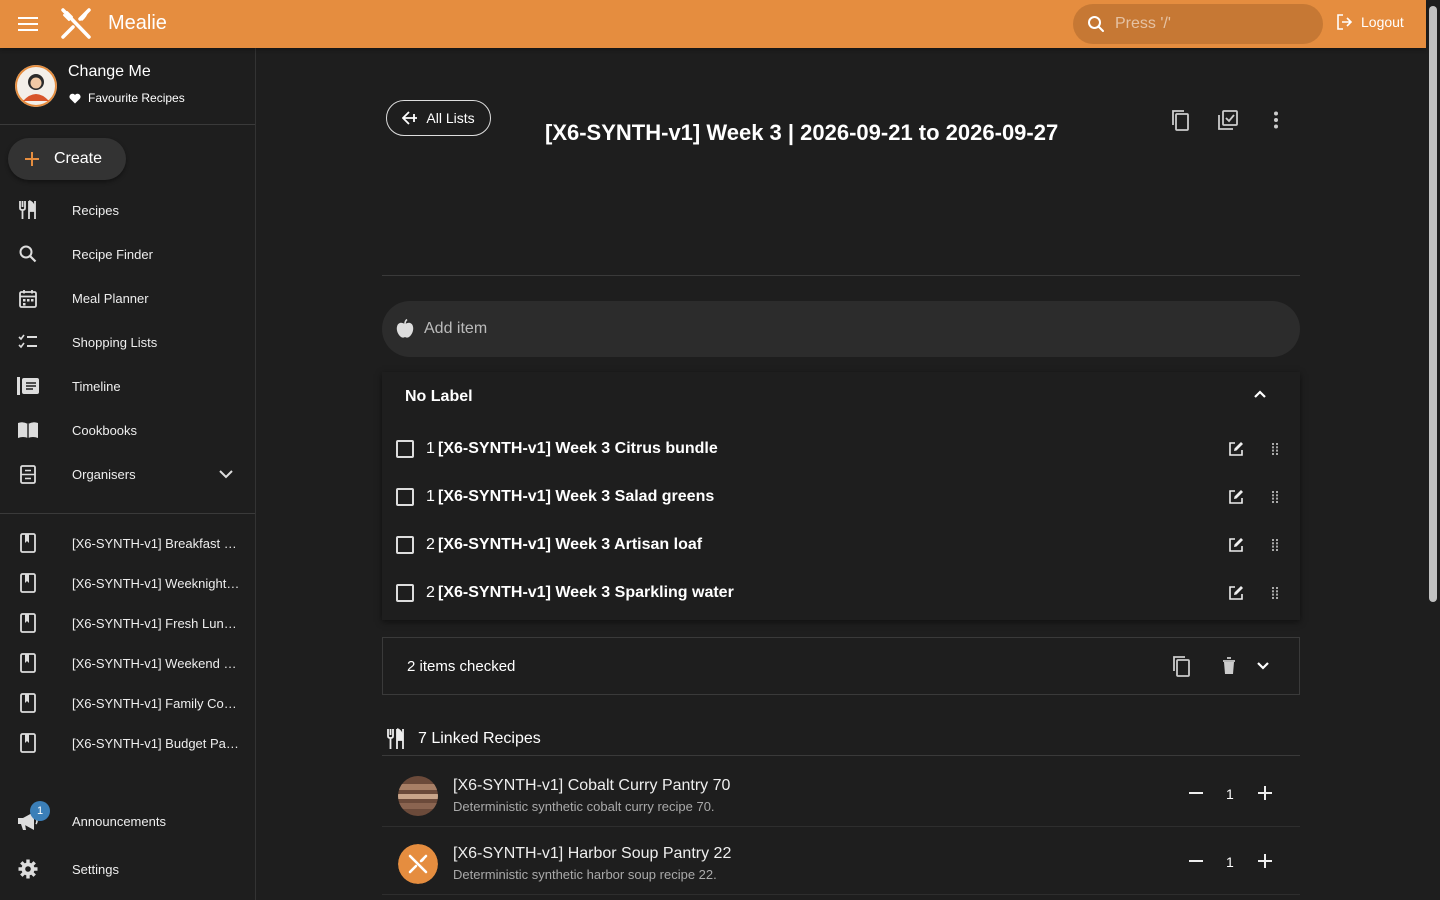 The width and height of the screenshot is (1440, 900). I want to click on fork-knife-icon, so click(28, 210).